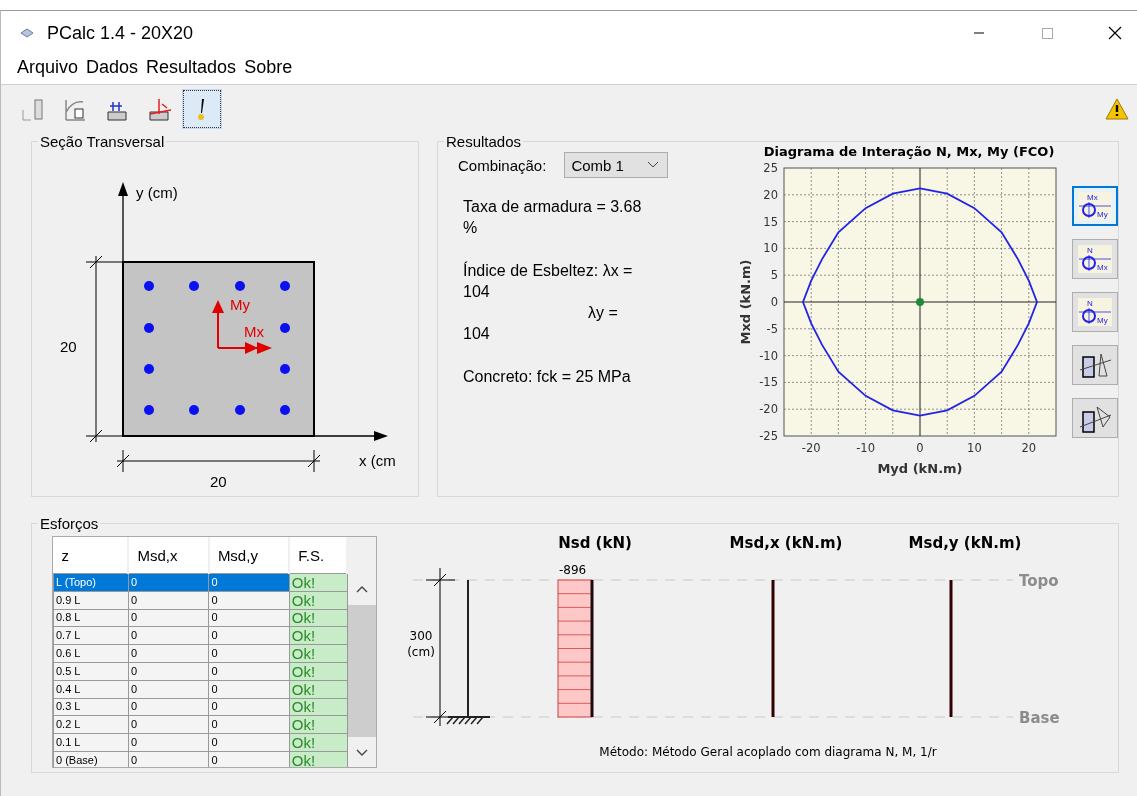 This screenshot has height=796, width=1137. What do you see at coordinates (745, 302) in the screenshot?
I see `axis-title: Mxd (kN.m)` at bounding box center [745, 302].